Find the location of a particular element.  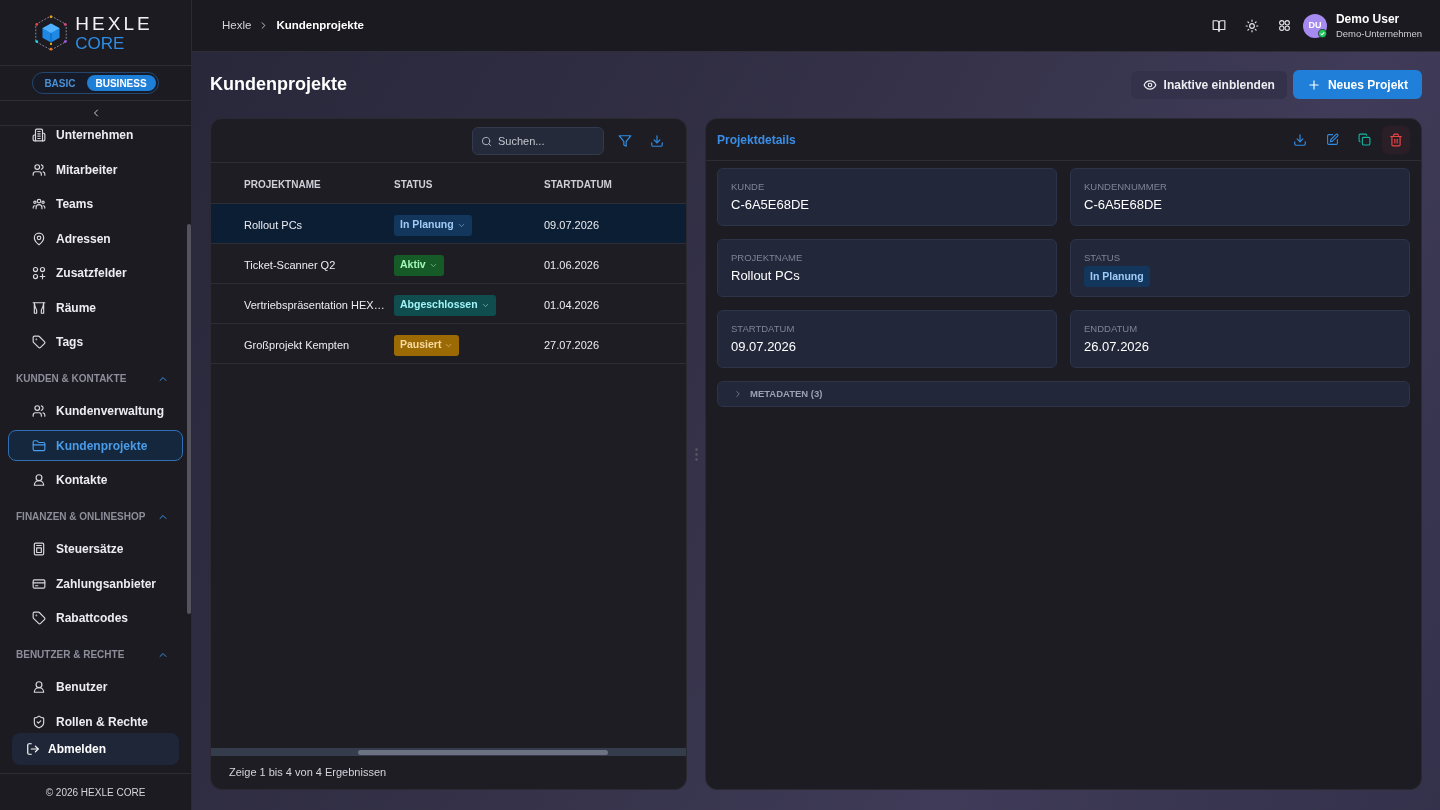

calculator-icon is located at coordinates (39, 549).